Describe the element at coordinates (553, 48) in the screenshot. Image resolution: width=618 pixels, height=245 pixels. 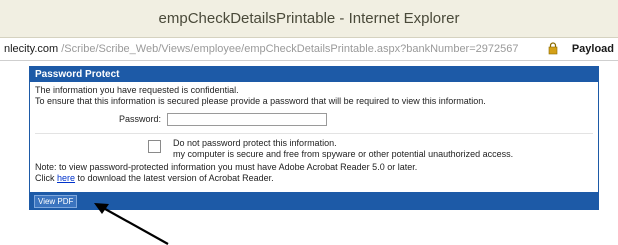
I see `lock-icon` at that location.